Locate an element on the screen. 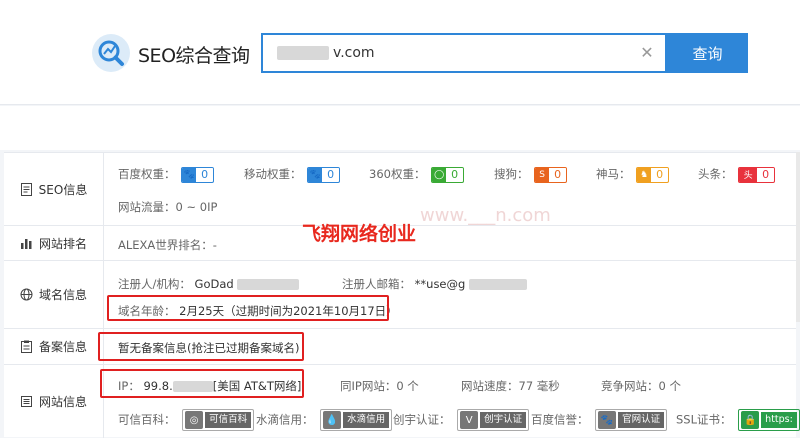  baidu-credit-badge-text: 官网认证 is located at coordinates (641, 420).